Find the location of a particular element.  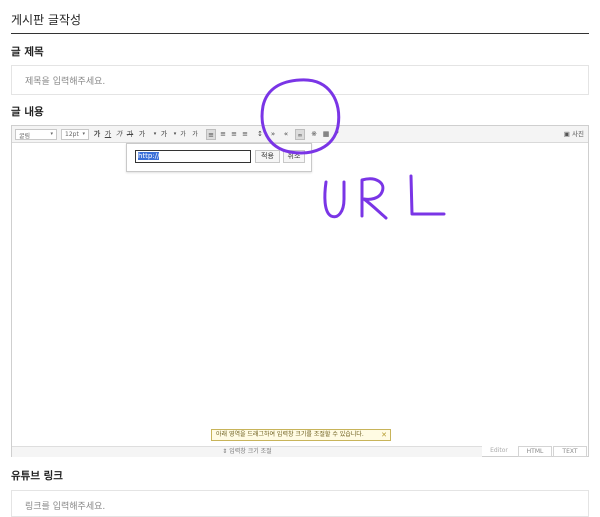

resize-tooltip: 아래 영역을 드래그하여 입력창 크기를 조절할 수 있습니다. ✕ is located at coordinates (301, 435).